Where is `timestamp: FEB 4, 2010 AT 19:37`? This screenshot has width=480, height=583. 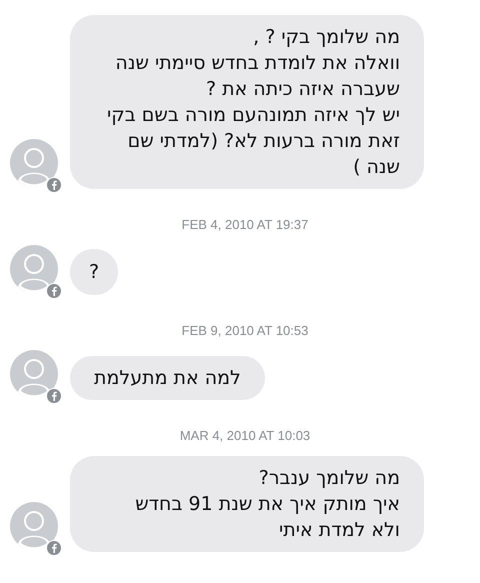 timestamp: FEB 4, 2010 AT 19:37 is located at coordinates (245, 224).